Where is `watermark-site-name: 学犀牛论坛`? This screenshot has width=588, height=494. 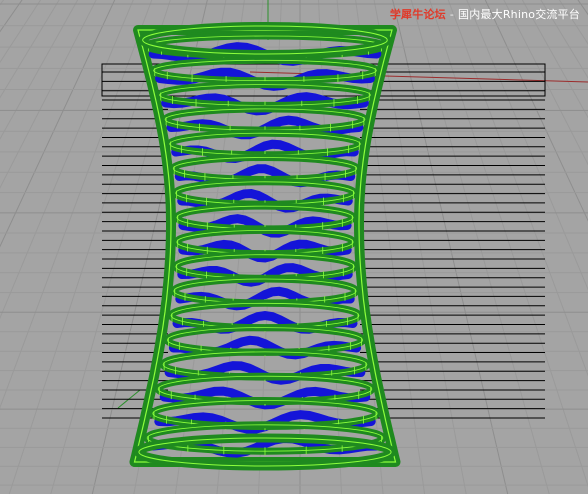
watermark-site-name: 学犀牛论坛 is located at coordinates (417, 14).